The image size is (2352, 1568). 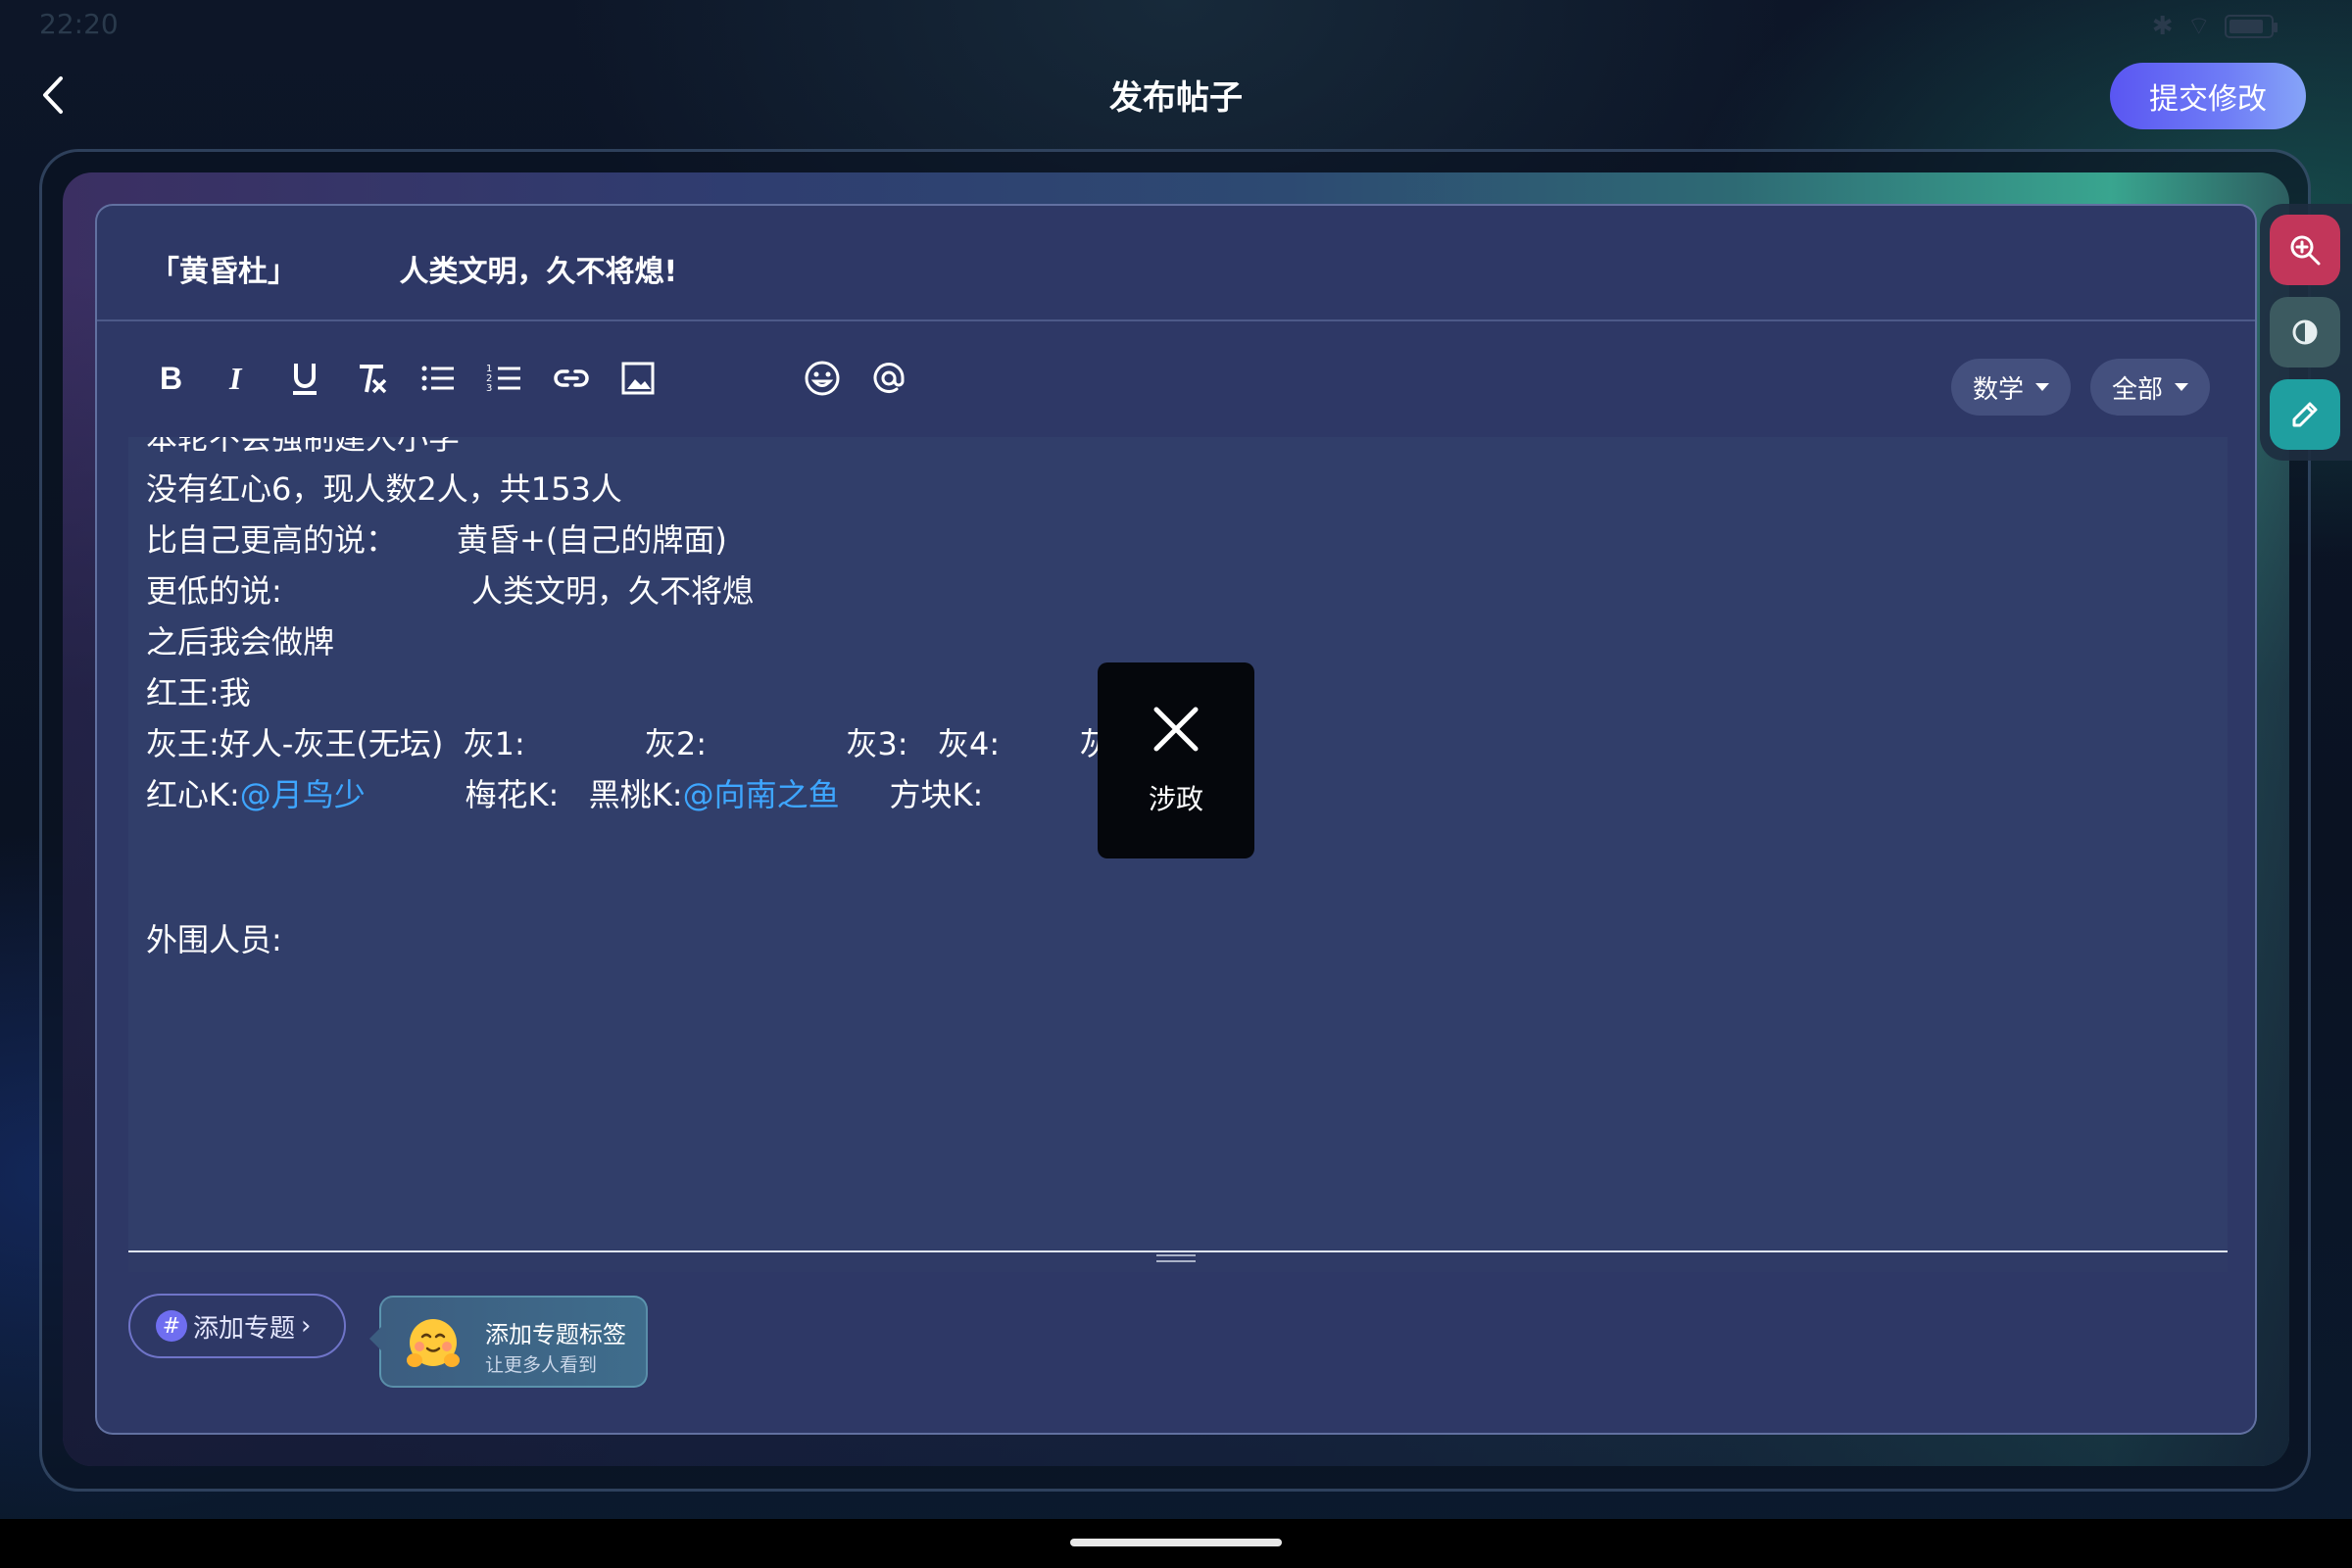 What do you see at coordinates (214, 939) in the screenshot?
I see `editor-line: 外围人员:` at bounding box center [214, 939].